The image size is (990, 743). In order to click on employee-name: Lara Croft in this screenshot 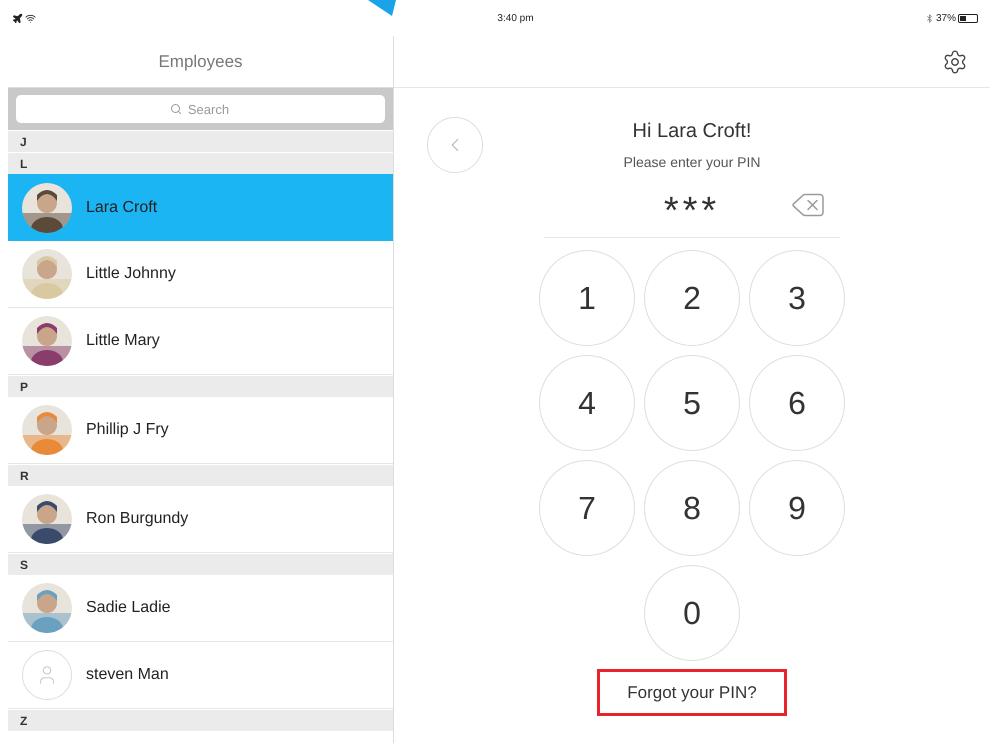, I will do `click(122, 208)`.